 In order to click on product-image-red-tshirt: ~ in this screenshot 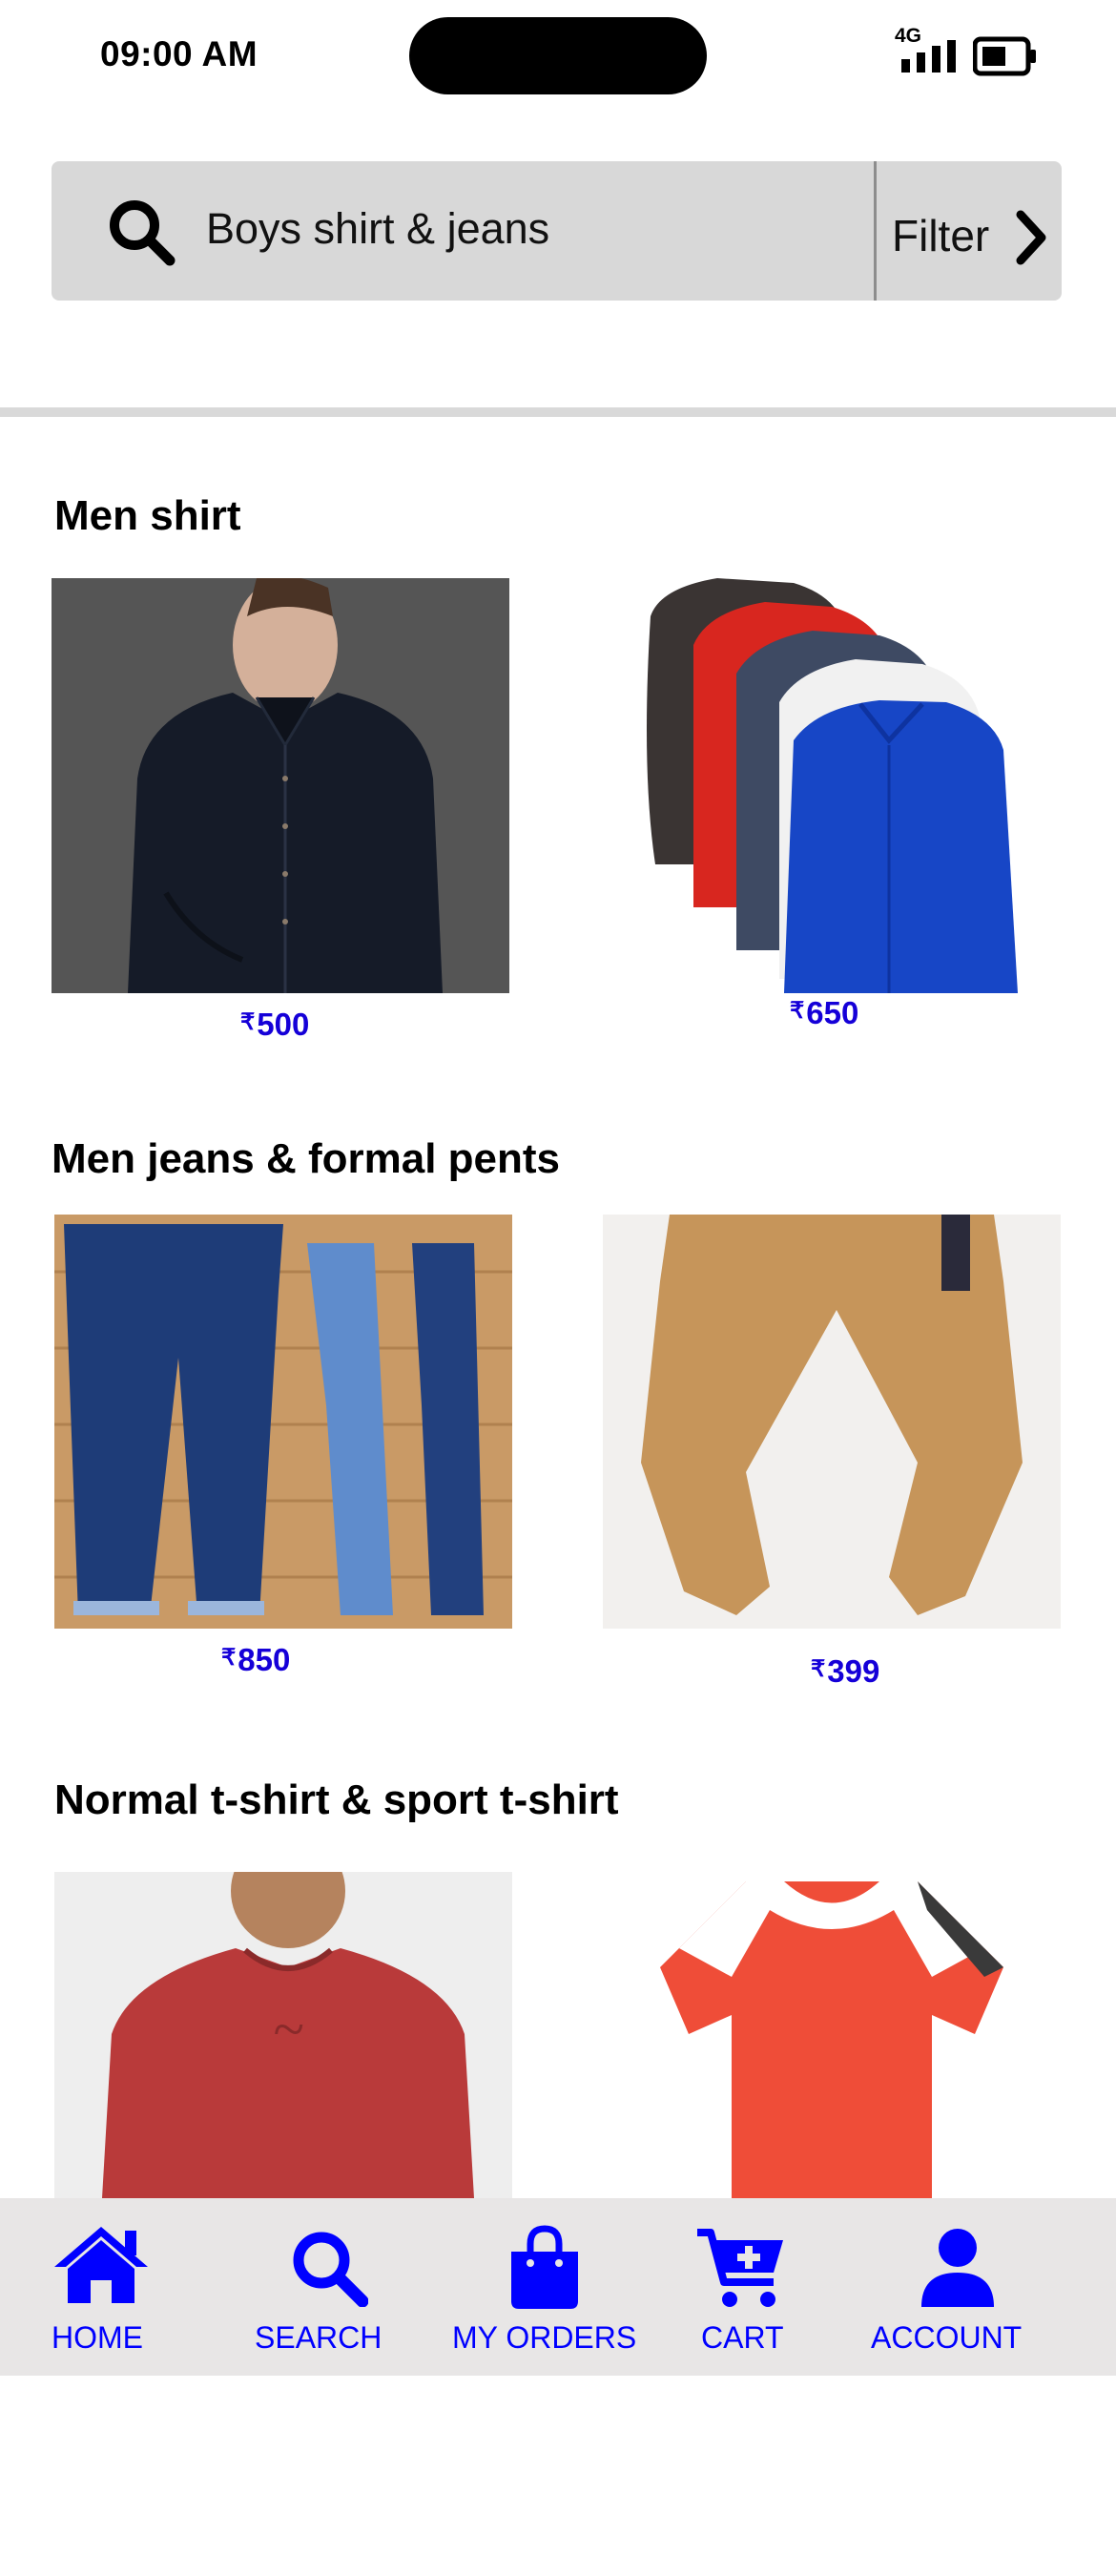, I will do `click(283, 2035)`.